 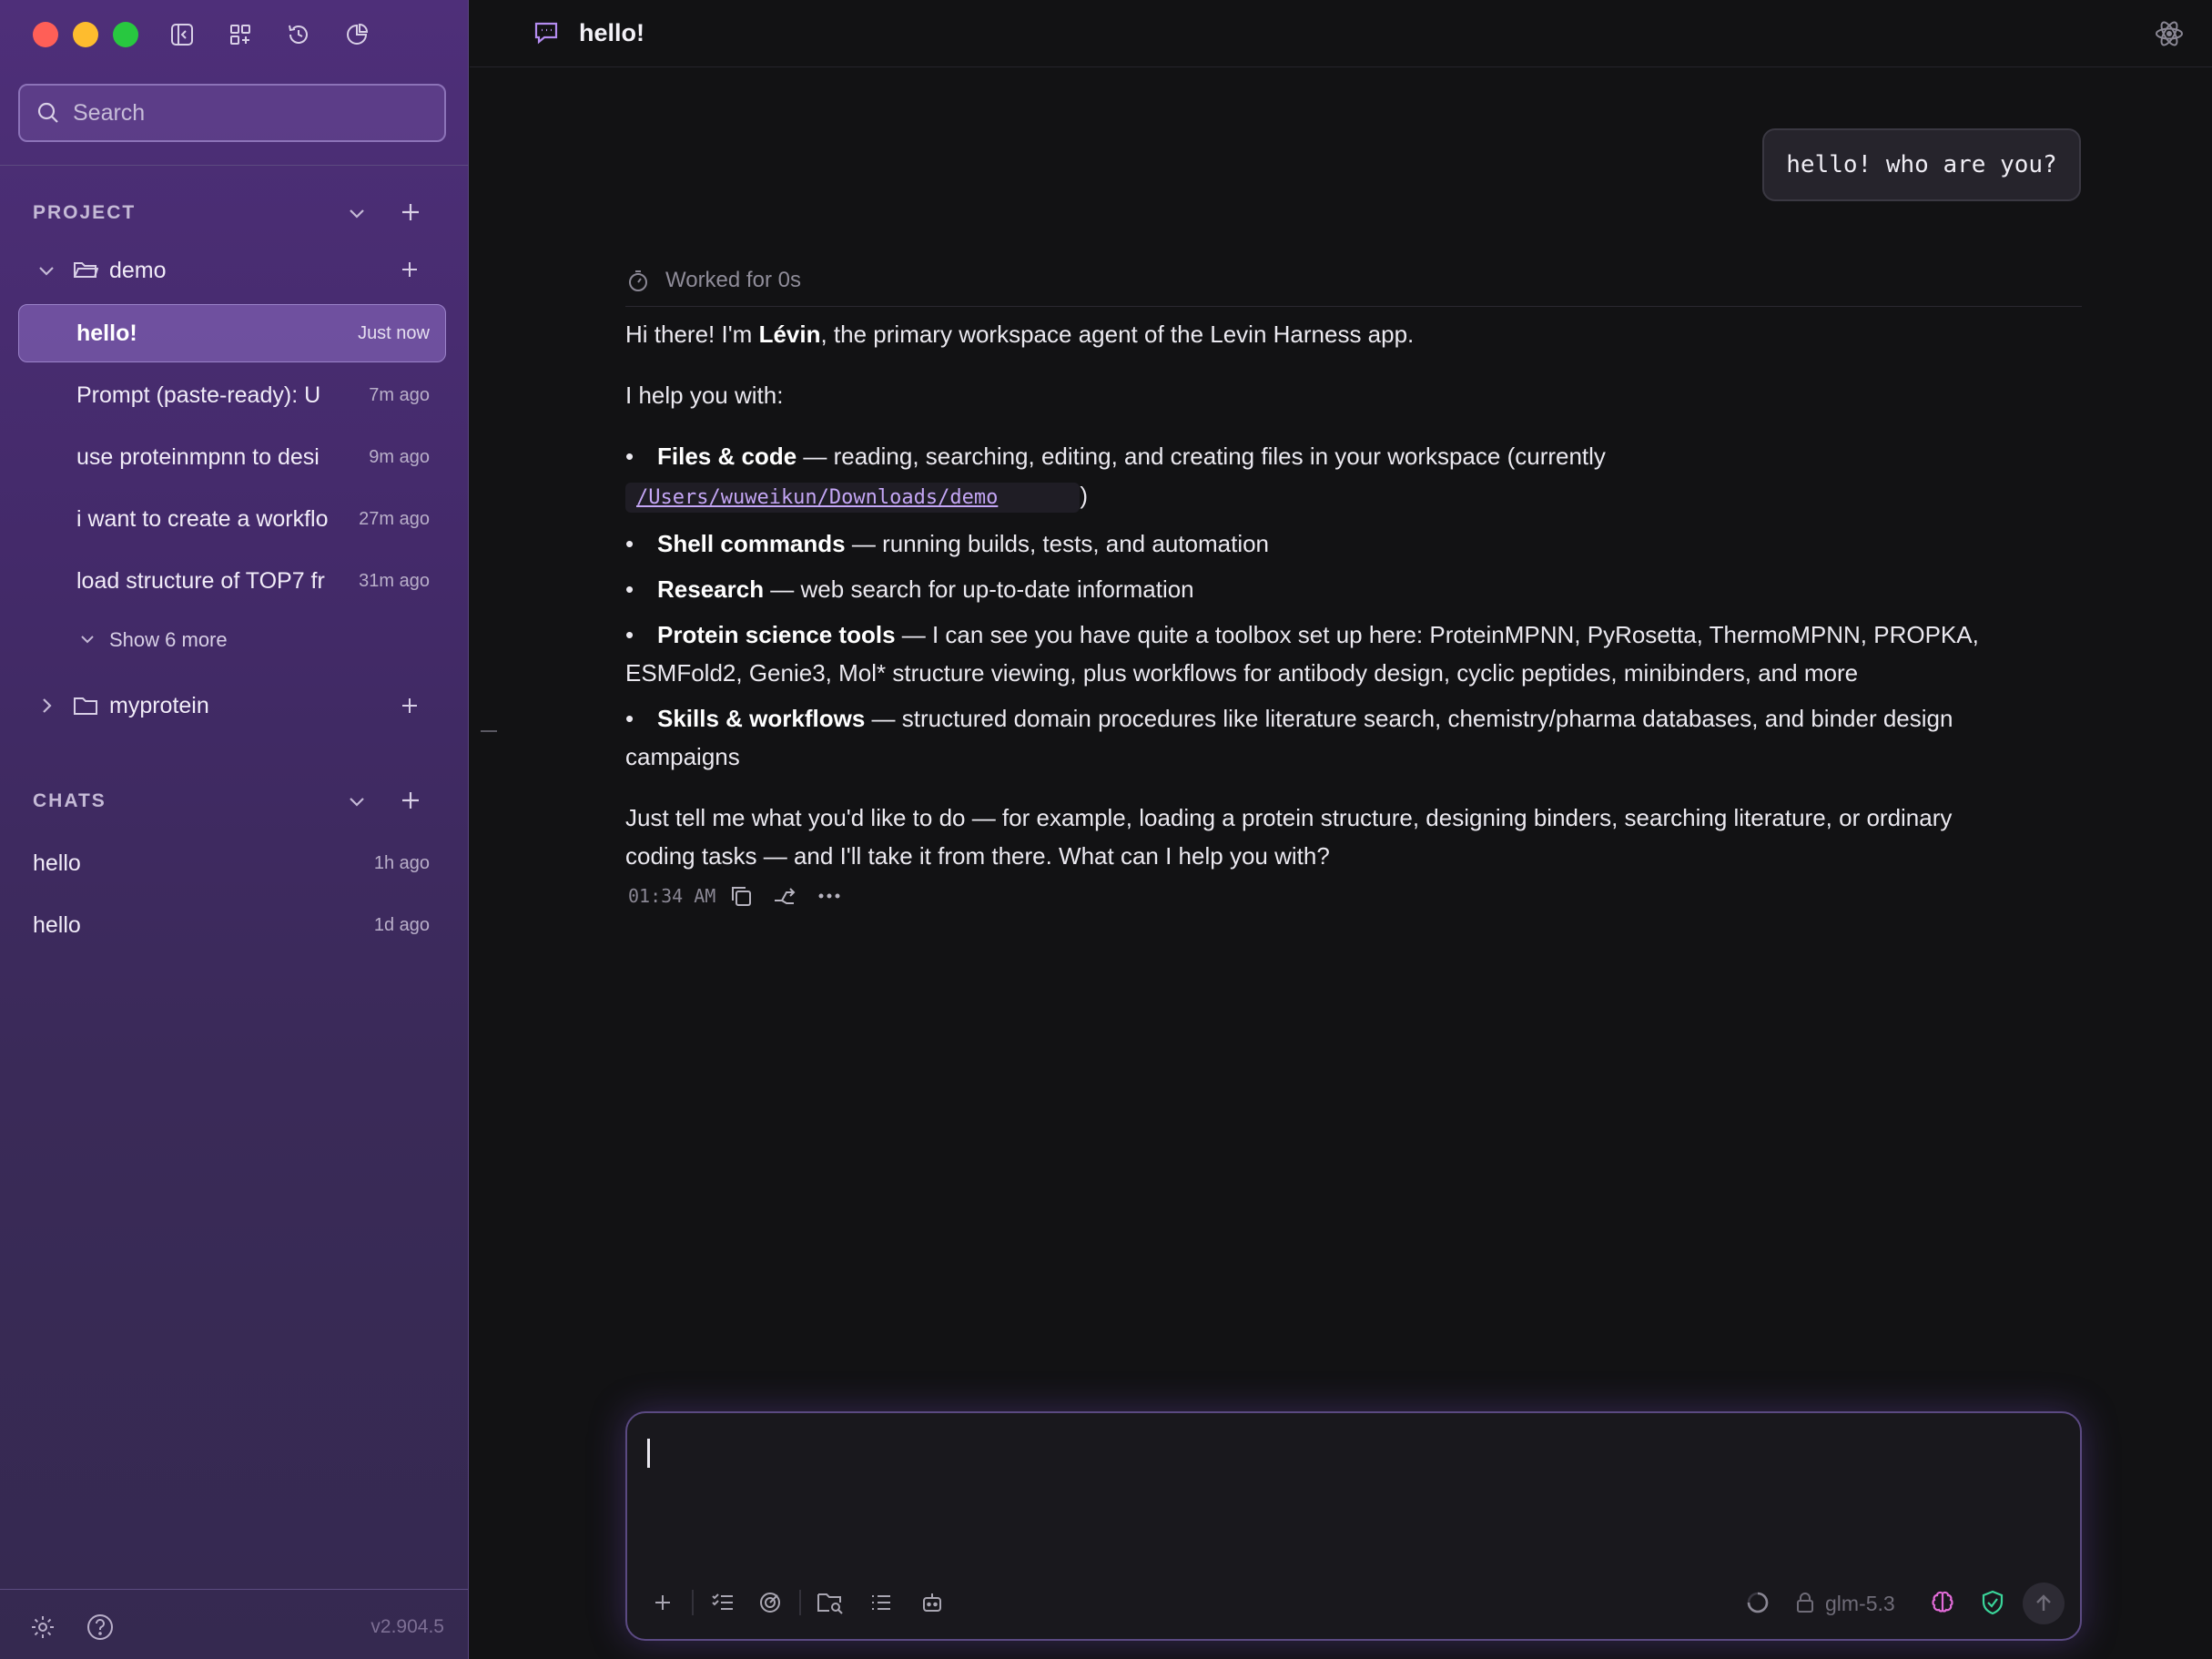 I want to click on chat-item-time: 1h ago, so click(x=401, y=863).